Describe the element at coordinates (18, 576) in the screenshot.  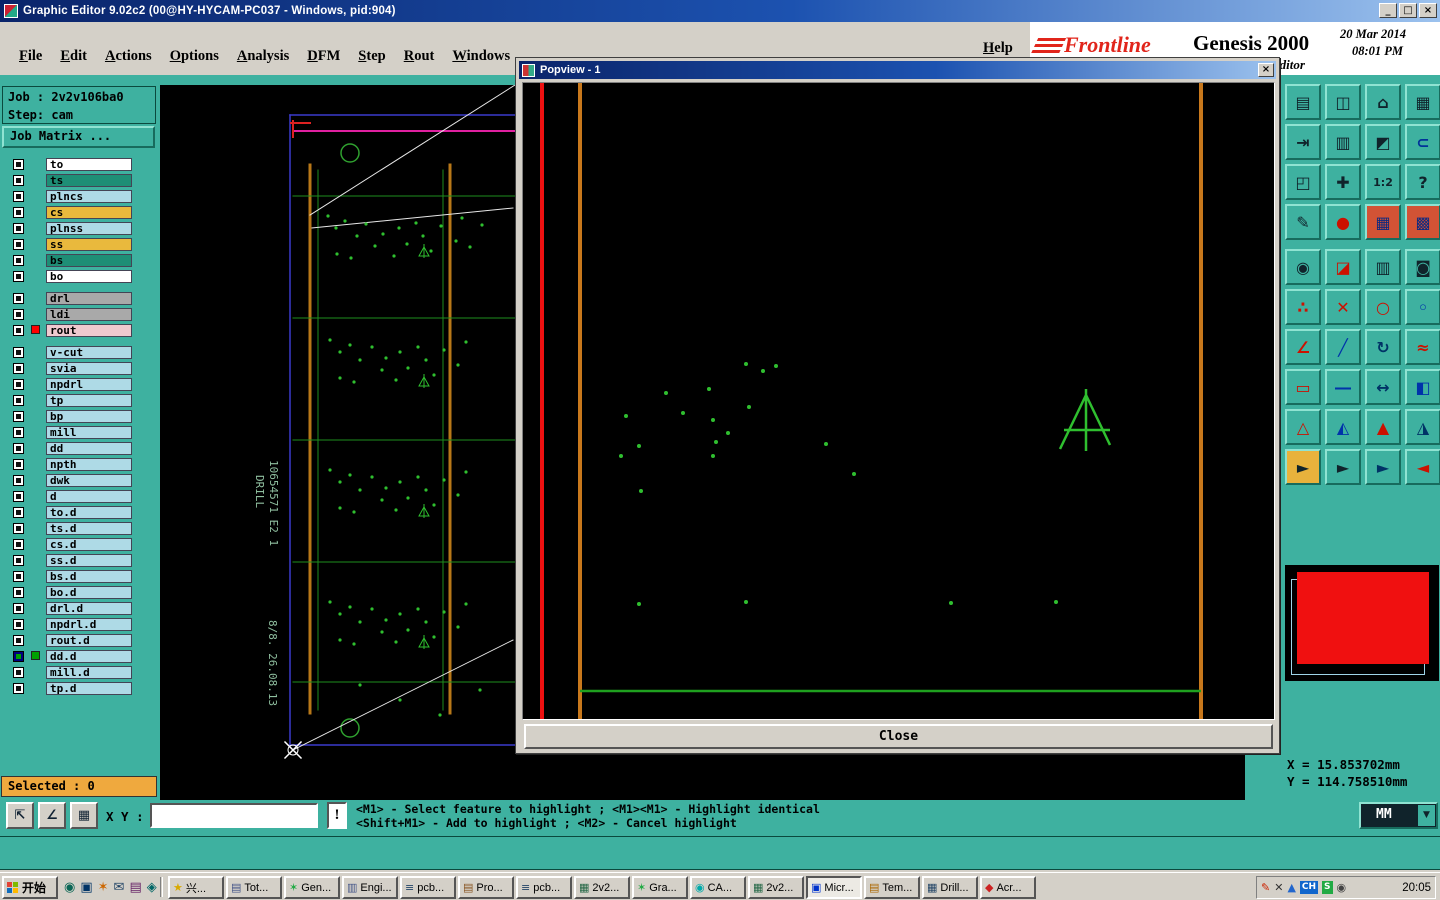
I see `layer-checkbox-bs.d` at that location.